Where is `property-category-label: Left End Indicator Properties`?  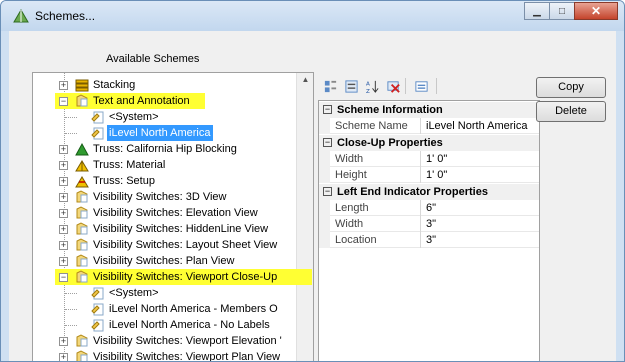 property-category-label: Left End Indicator Properties is located at coordinates (412, 191).